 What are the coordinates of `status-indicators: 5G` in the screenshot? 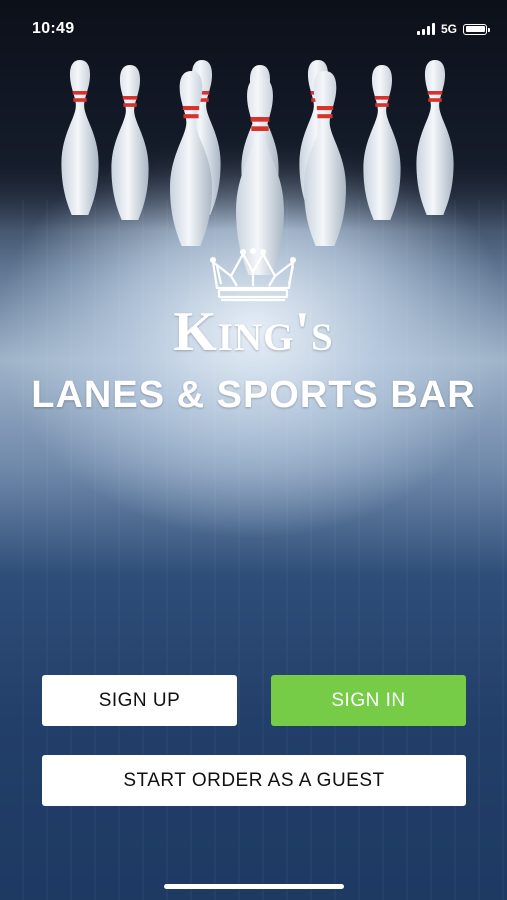 It's located at (453, 29).